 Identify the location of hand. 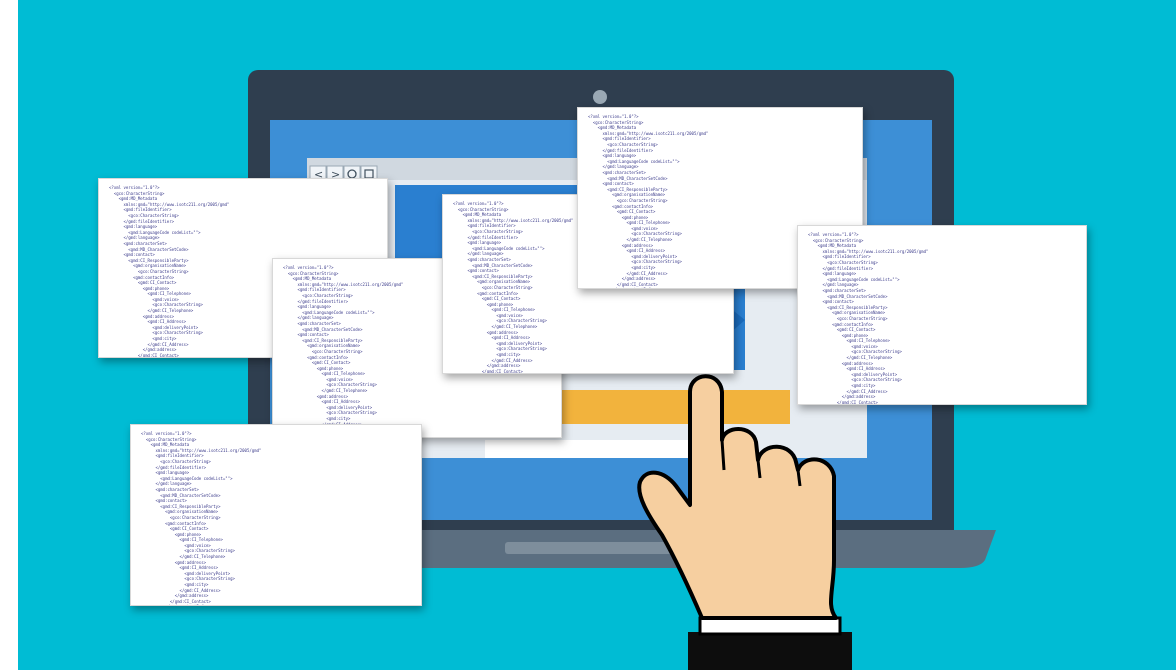
(737, 497).